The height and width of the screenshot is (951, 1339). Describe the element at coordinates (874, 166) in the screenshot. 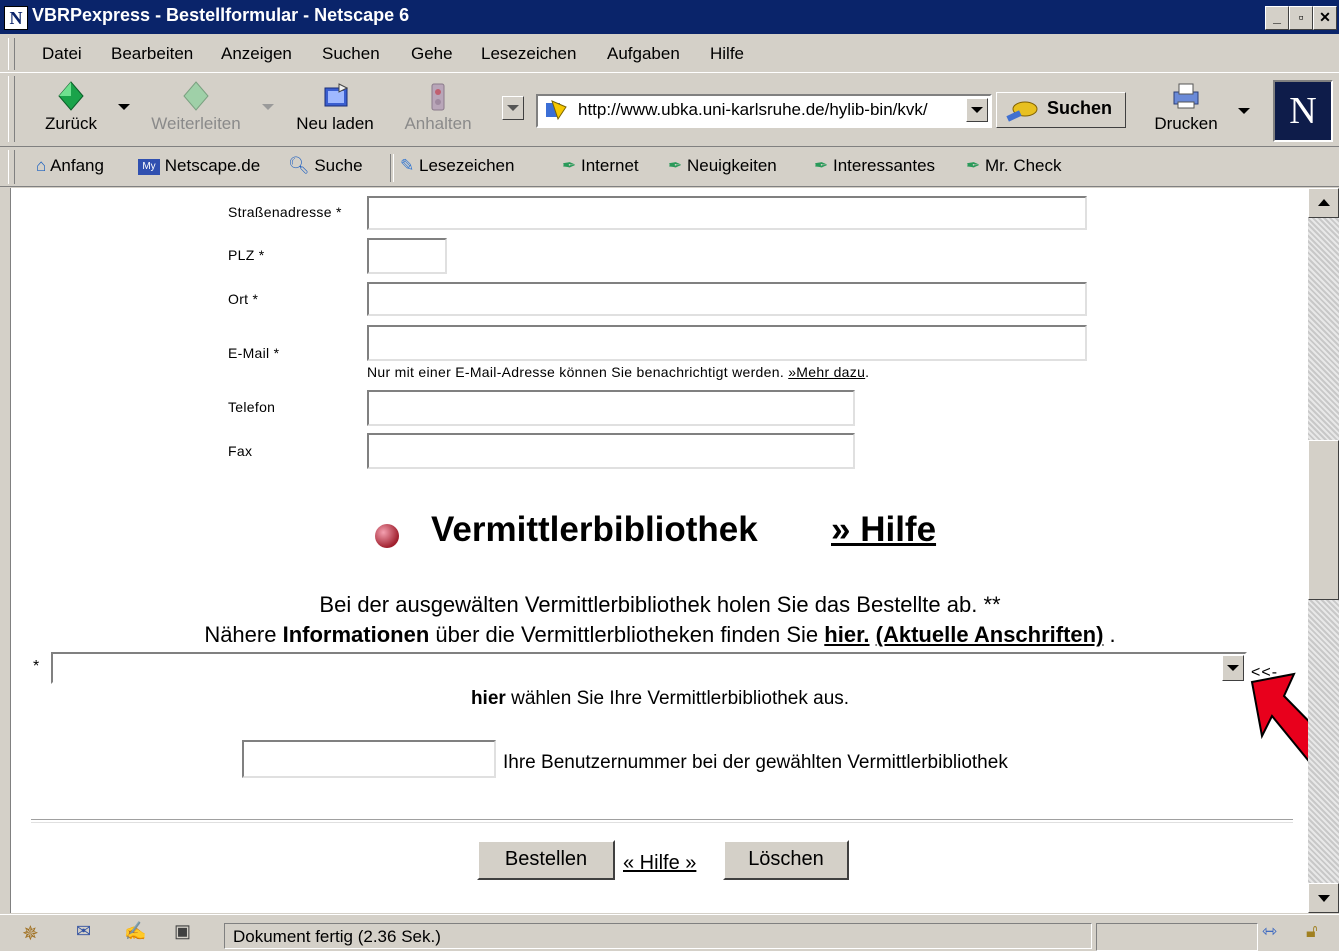

I see `bookmark-interessantes: ✒ Interessantes` at that location.